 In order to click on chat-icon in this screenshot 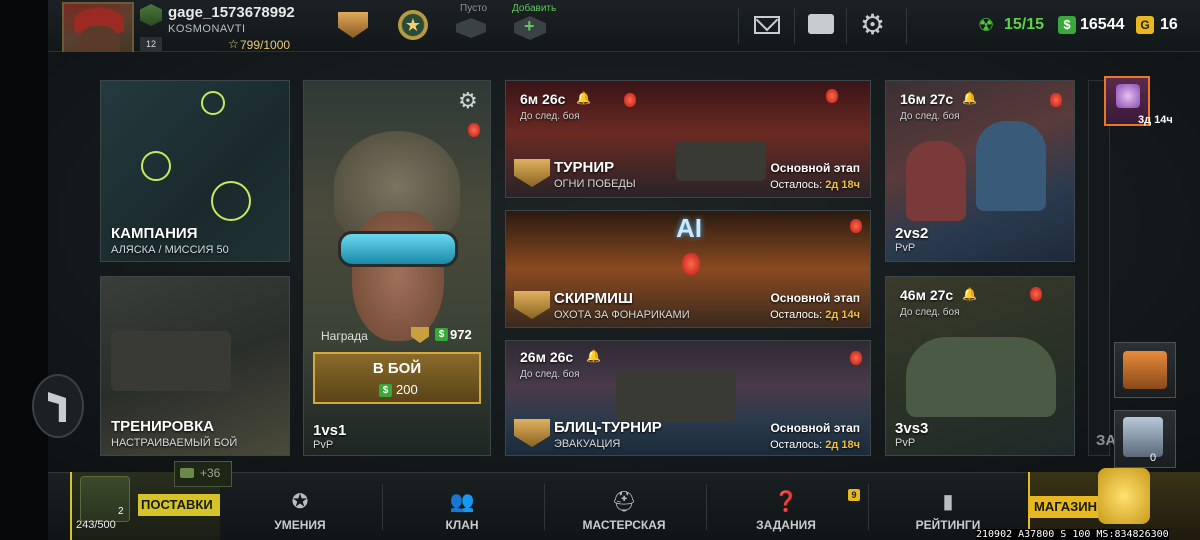, I will do `click(821, 24)`.